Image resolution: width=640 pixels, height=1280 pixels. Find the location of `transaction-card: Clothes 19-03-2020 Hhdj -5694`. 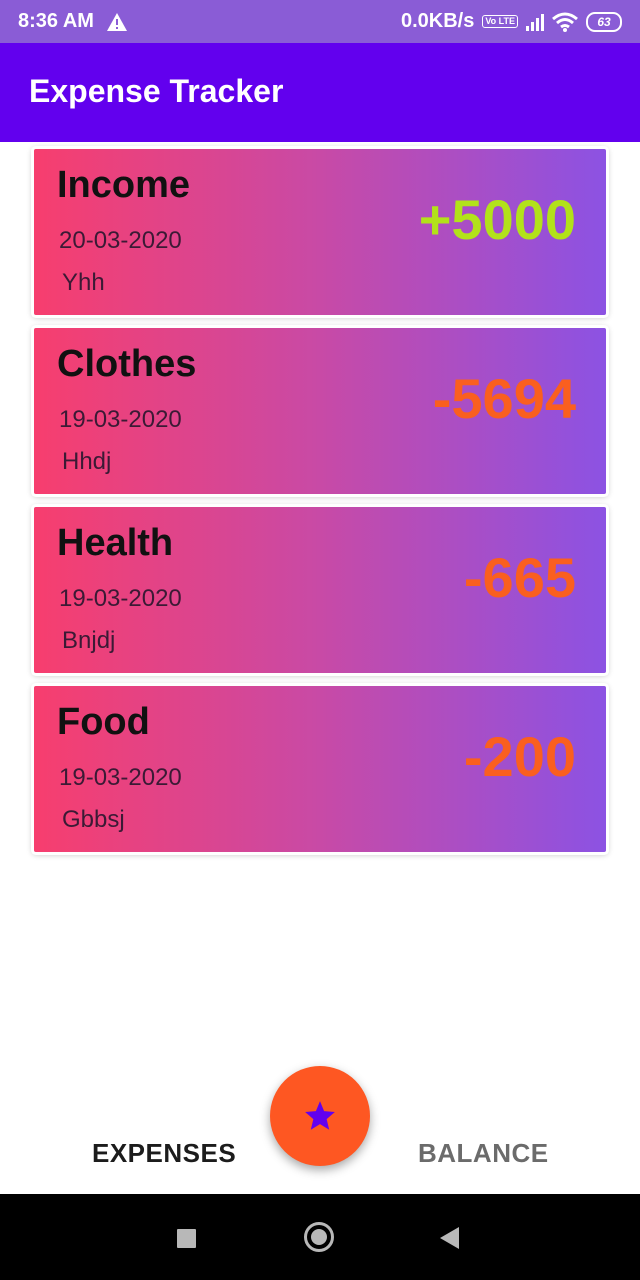

transaction-card: Clothes 19-03-2020 Hhdj -5694 is located at coordinates (320, 411).